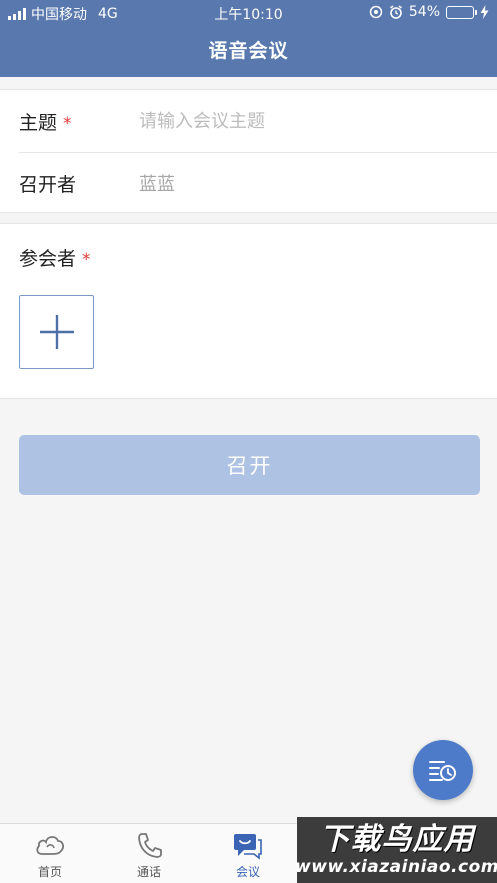 The width and height of the screenshot is (497, 883). I want to click on topic-required-mark: *, so click(67, 123).